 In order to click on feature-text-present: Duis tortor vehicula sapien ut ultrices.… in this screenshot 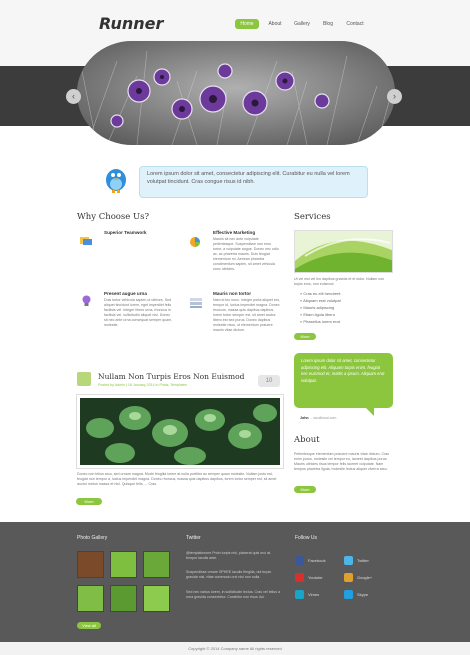, I will do `click(138, 312)`.